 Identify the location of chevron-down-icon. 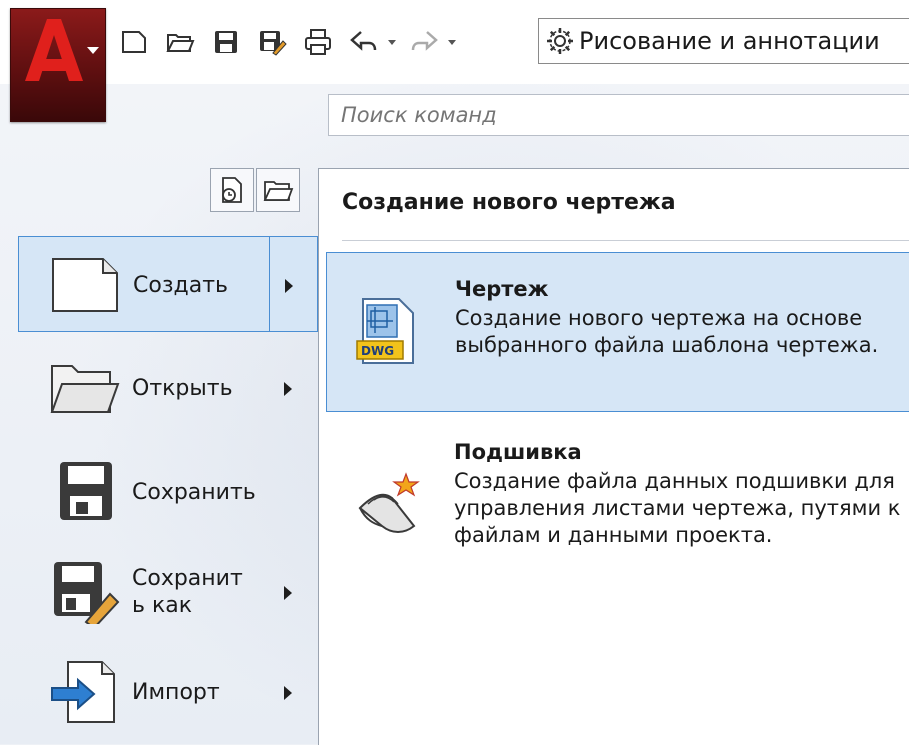
(93, 50).